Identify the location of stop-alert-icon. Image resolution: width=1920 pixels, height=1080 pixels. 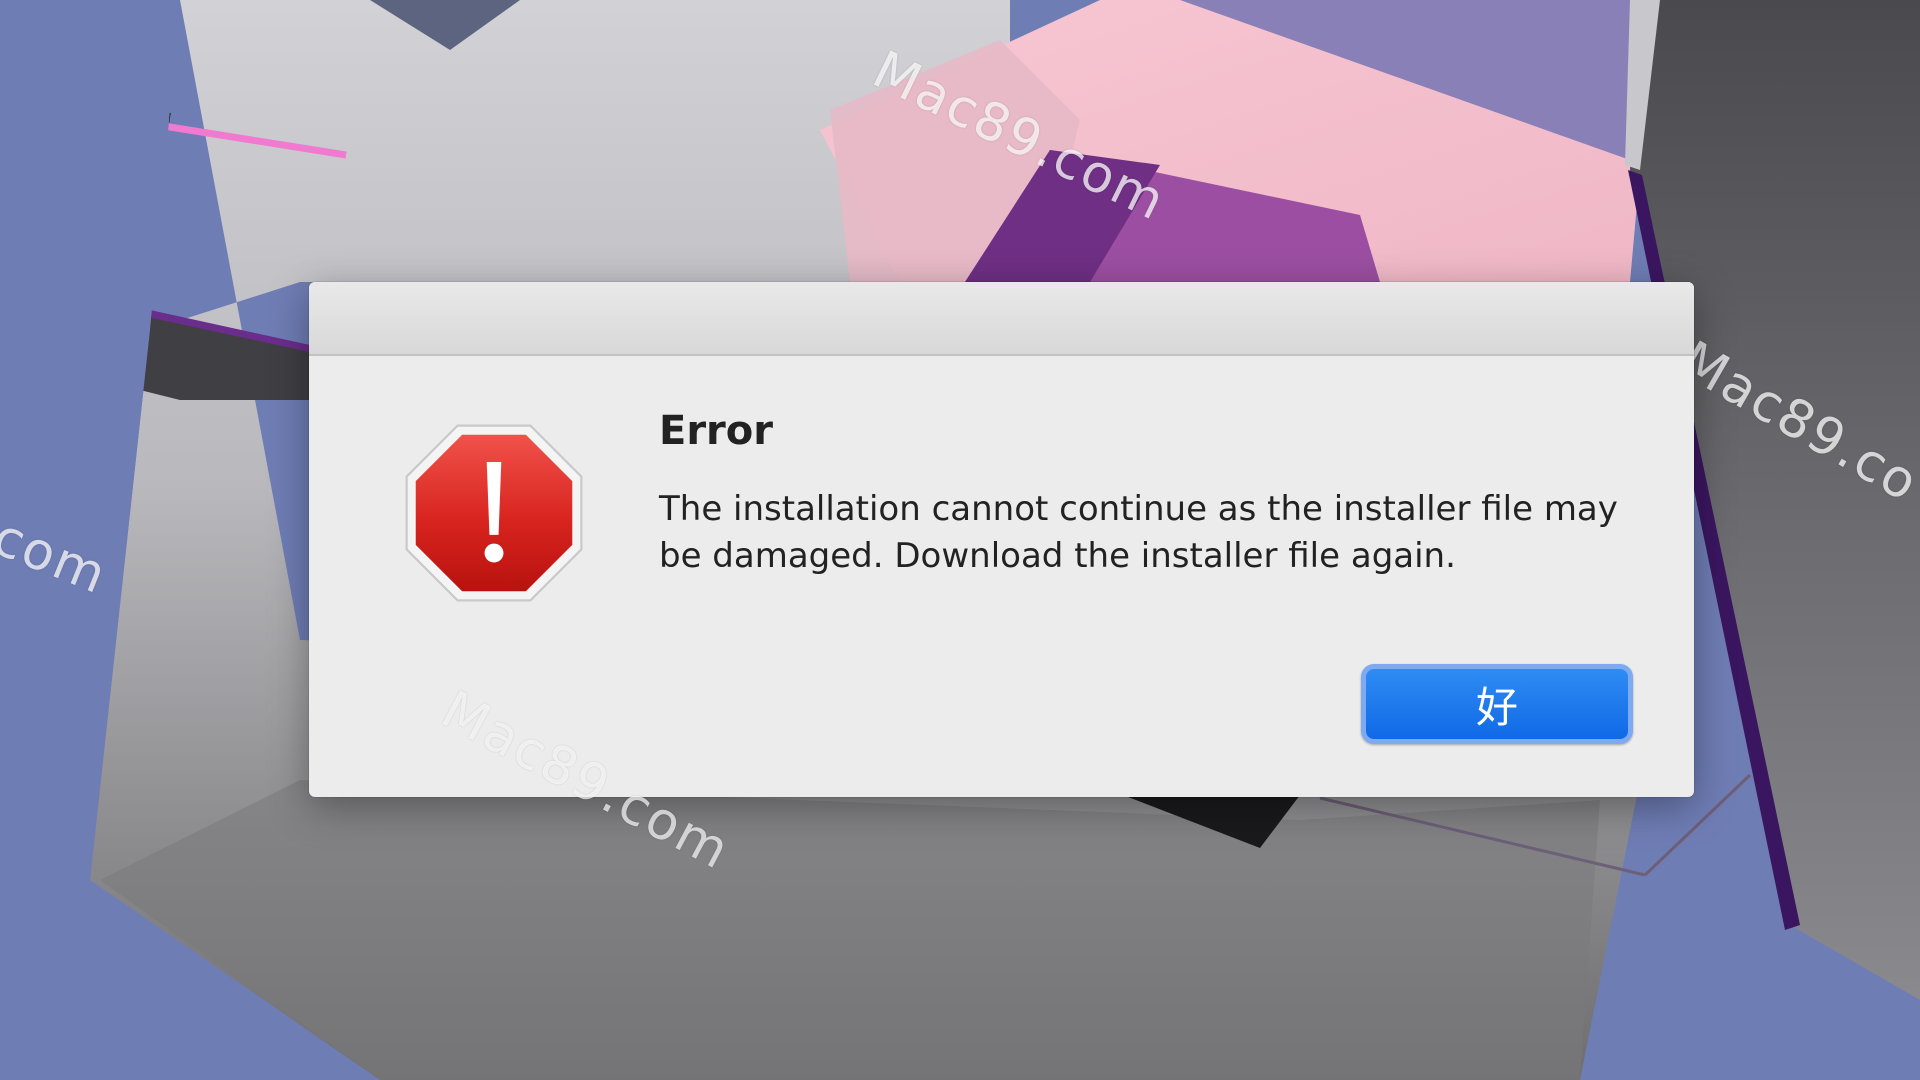
(494, 513).